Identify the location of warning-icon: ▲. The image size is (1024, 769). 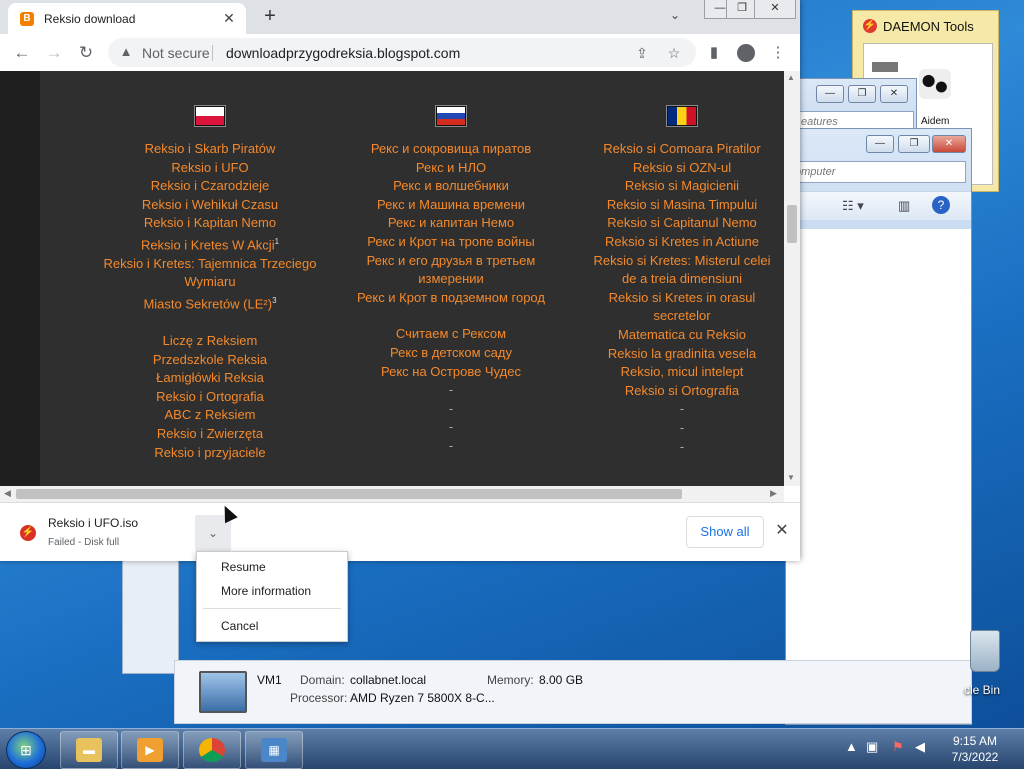
(126, 52).